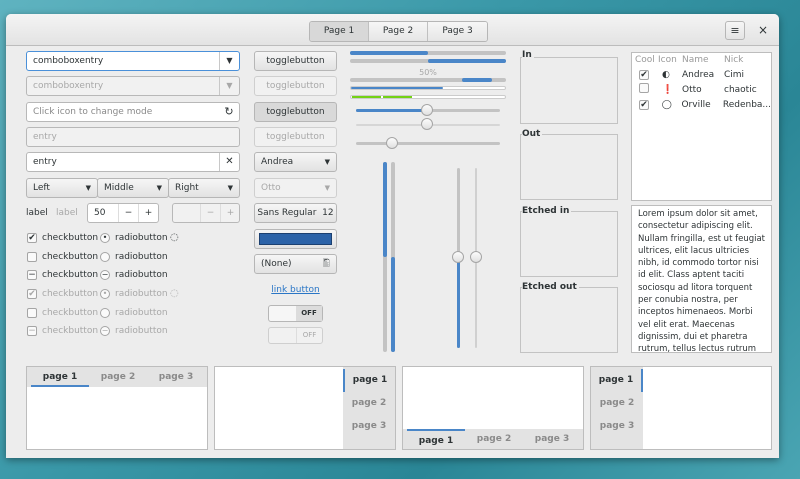 The image size is (800, 479). What do you see at coordinates (105, 294) in the screenshot?
I see `radio-checked-icon: •` at bounding box center [105, 294].